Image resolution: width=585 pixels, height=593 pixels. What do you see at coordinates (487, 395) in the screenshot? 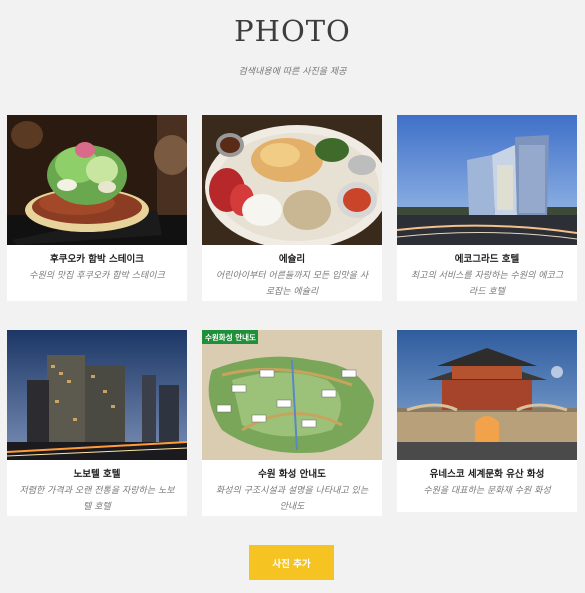
I see `hwaseong-gate-photo` at bounding box center [487, 395].